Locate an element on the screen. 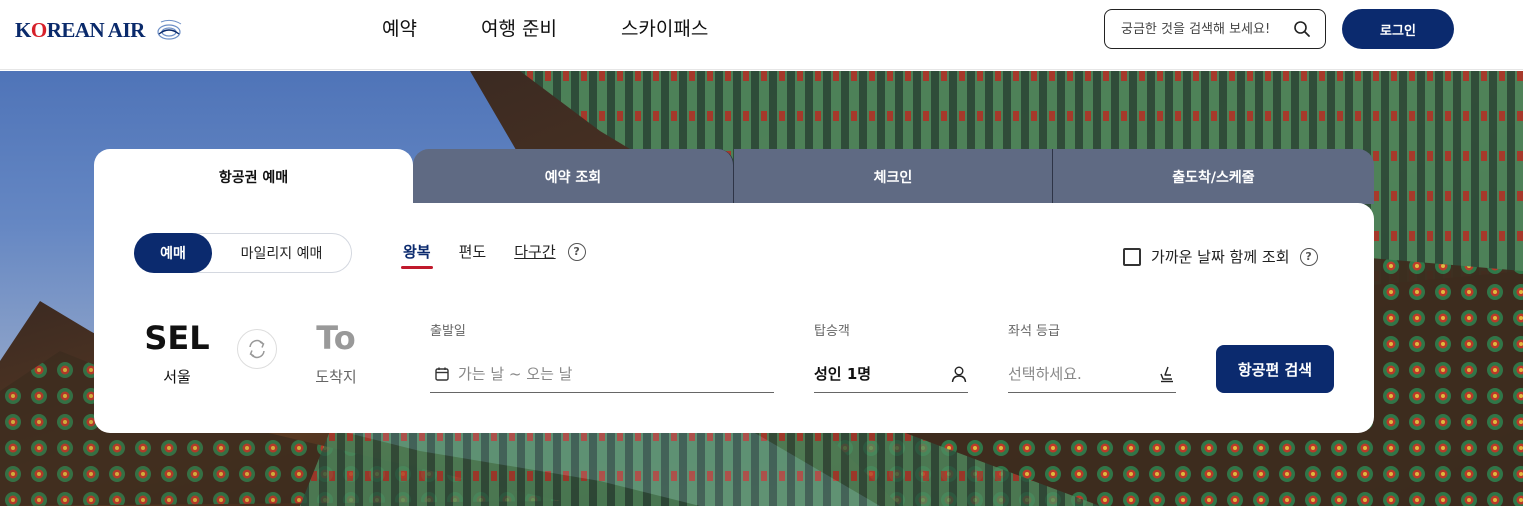  site-search is located at coordinates (1215, 29).